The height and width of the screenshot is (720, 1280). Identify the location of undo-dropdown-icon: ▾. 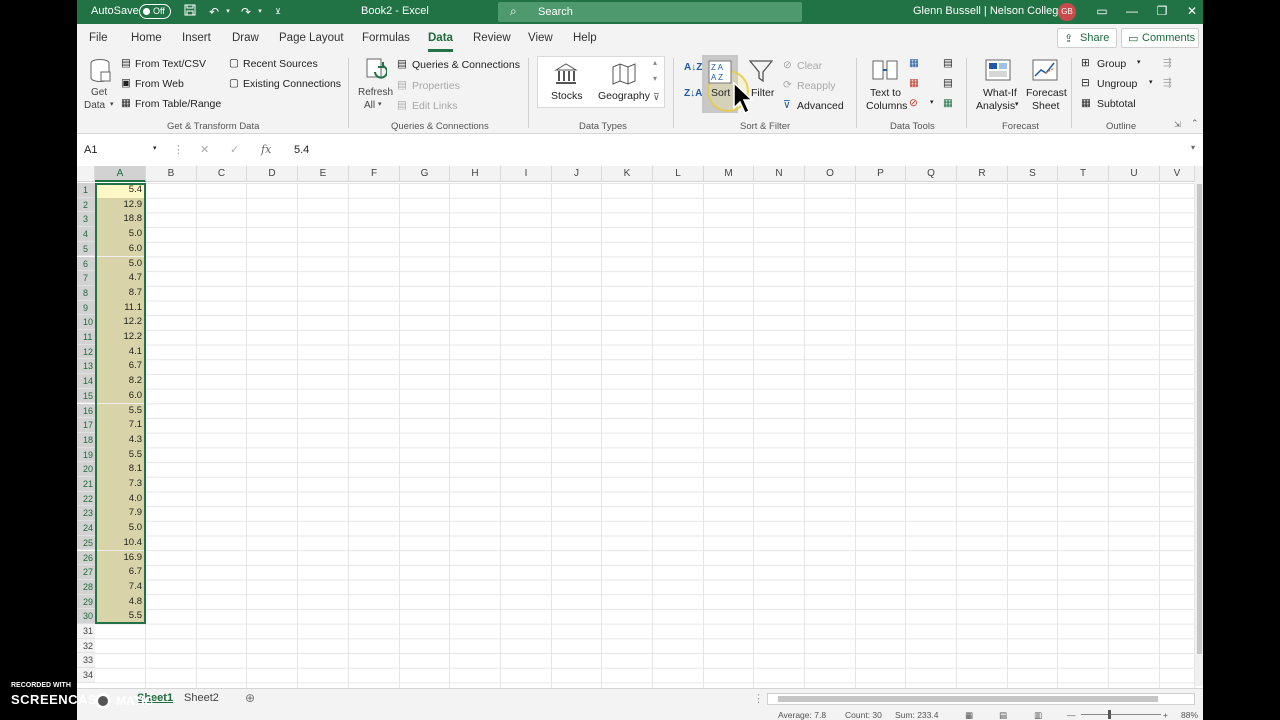
(228, 12).